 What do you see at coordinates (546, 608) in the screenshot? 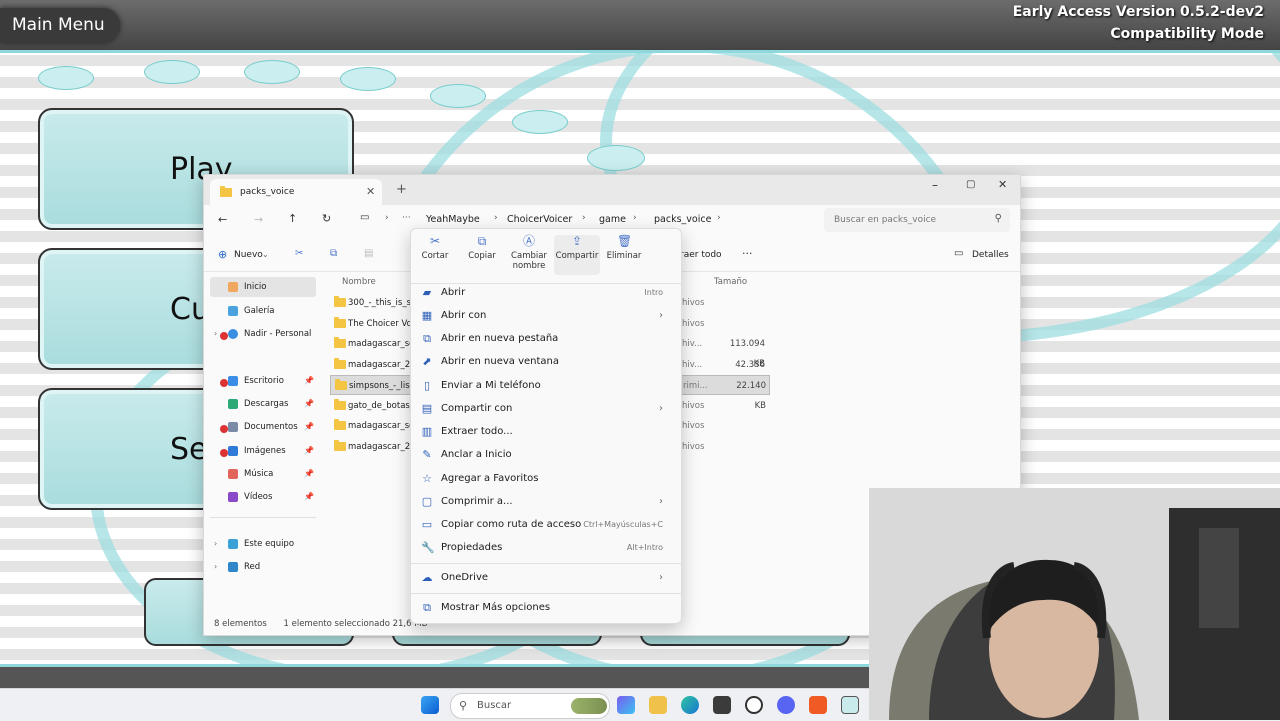
I see `menu-item-more-options: ⧉ Mostrar Más opciones` at bounding box center [546, 608].